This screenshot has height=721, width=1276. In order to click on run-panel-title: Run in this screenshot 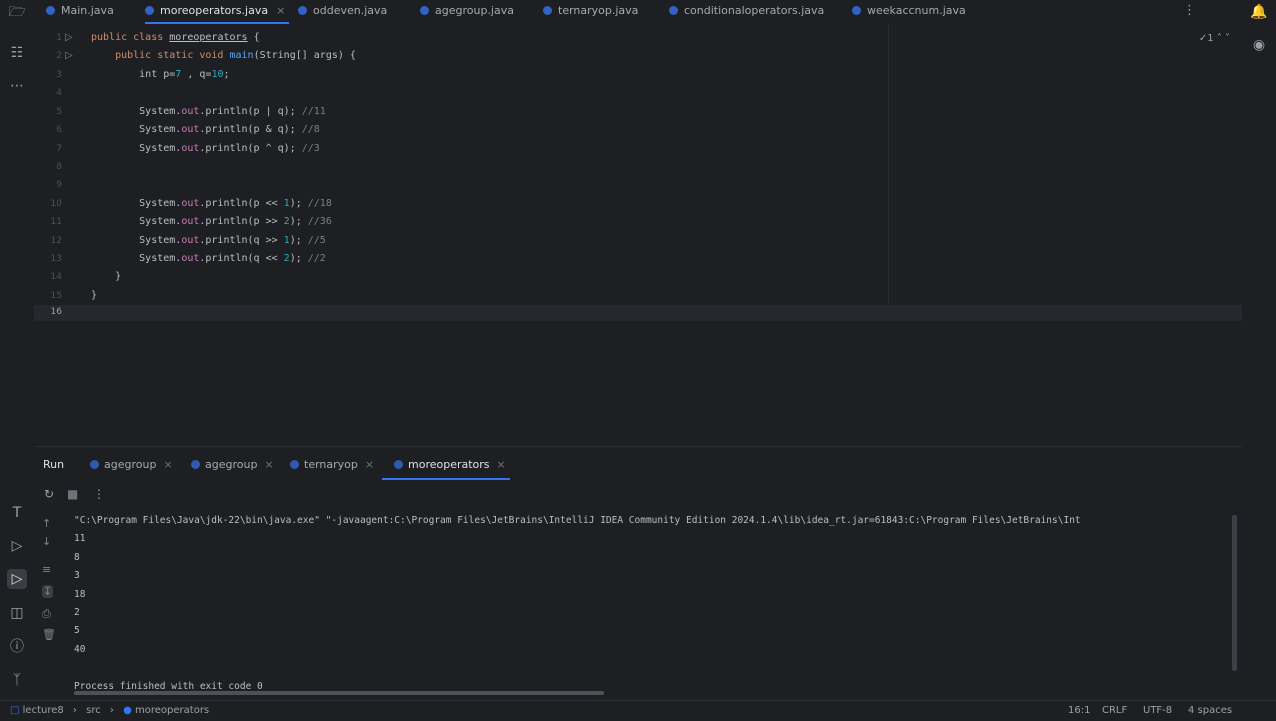, I will do `click(54, 464)`.